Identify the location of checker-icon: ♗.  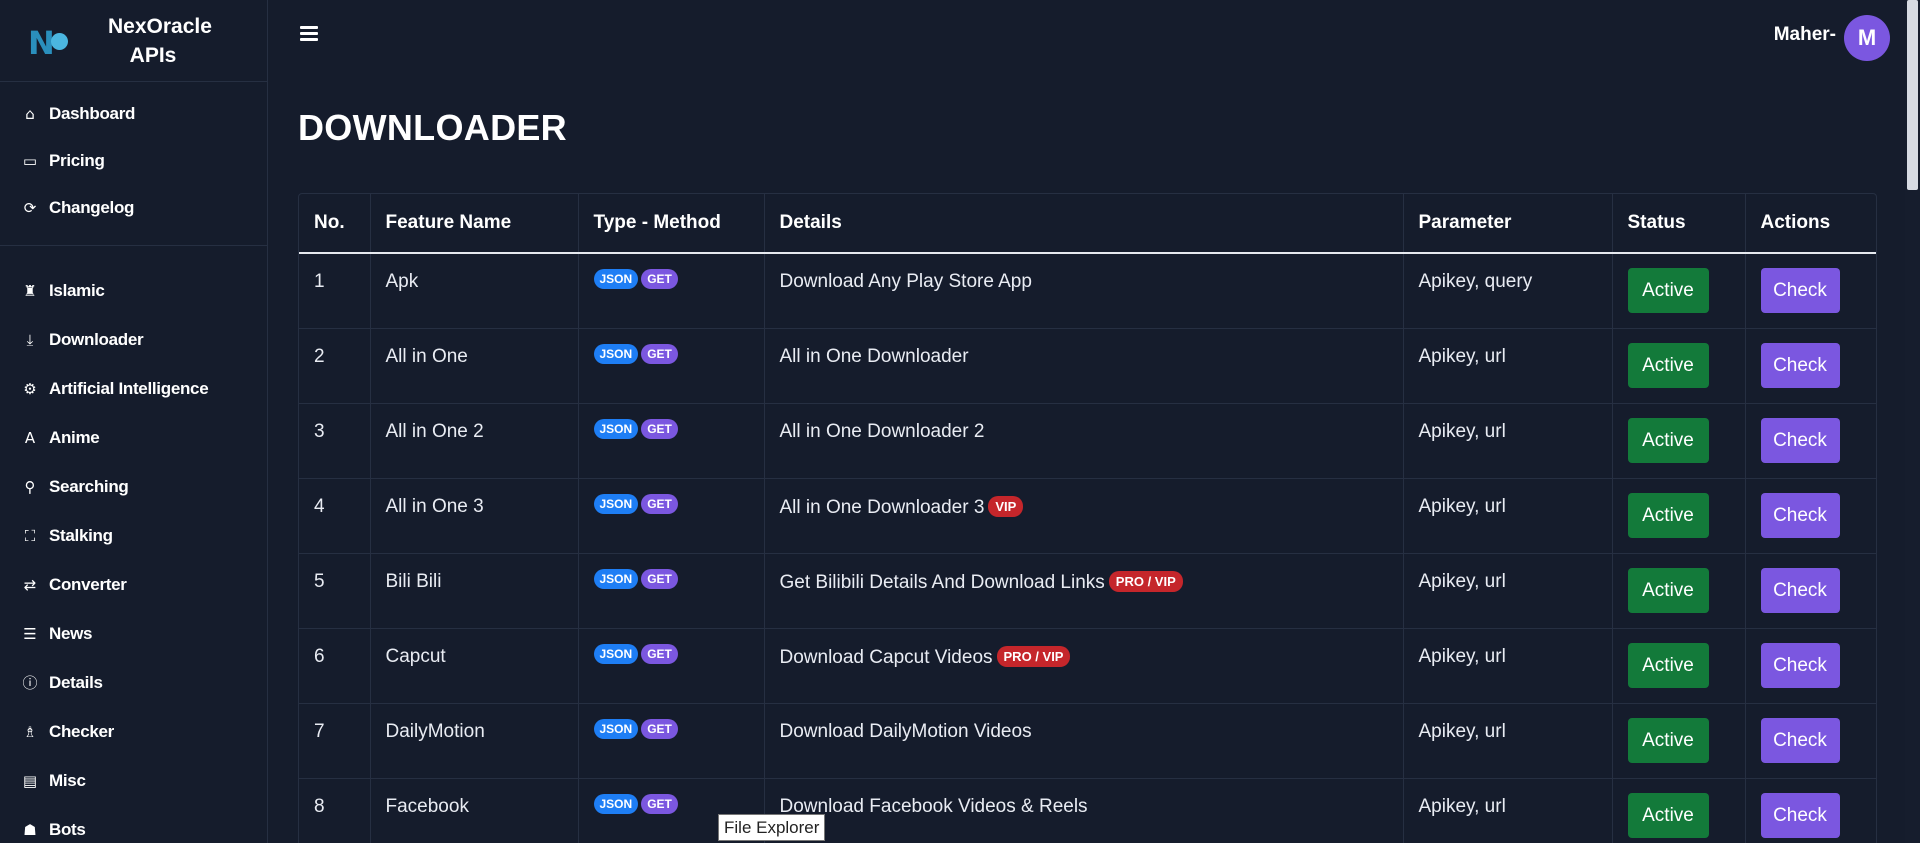
(30, 731).